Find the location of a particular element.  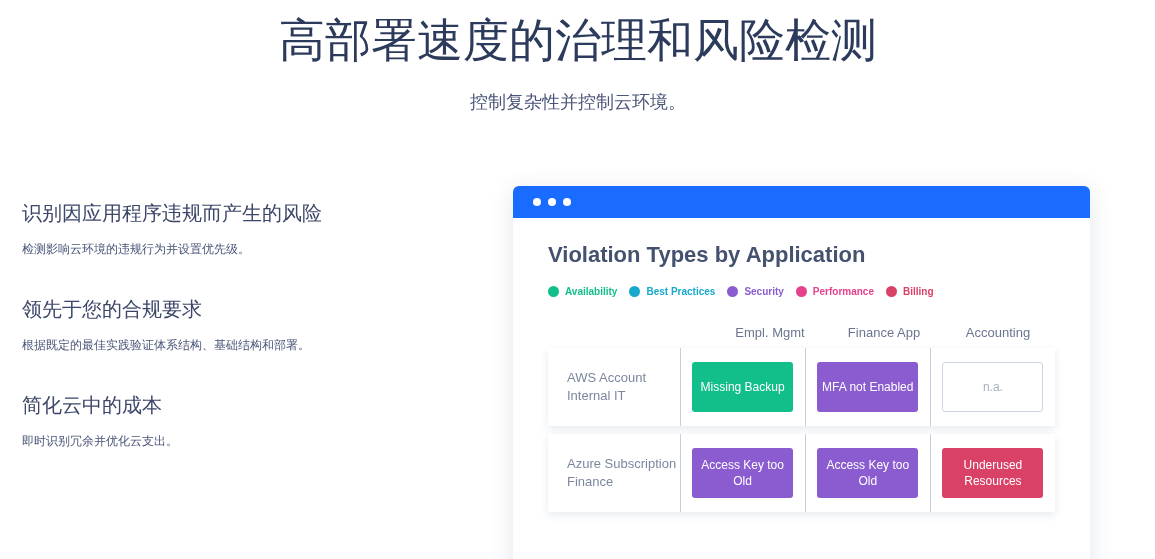

column-header: Finance App is located at coordinates (884, 332).